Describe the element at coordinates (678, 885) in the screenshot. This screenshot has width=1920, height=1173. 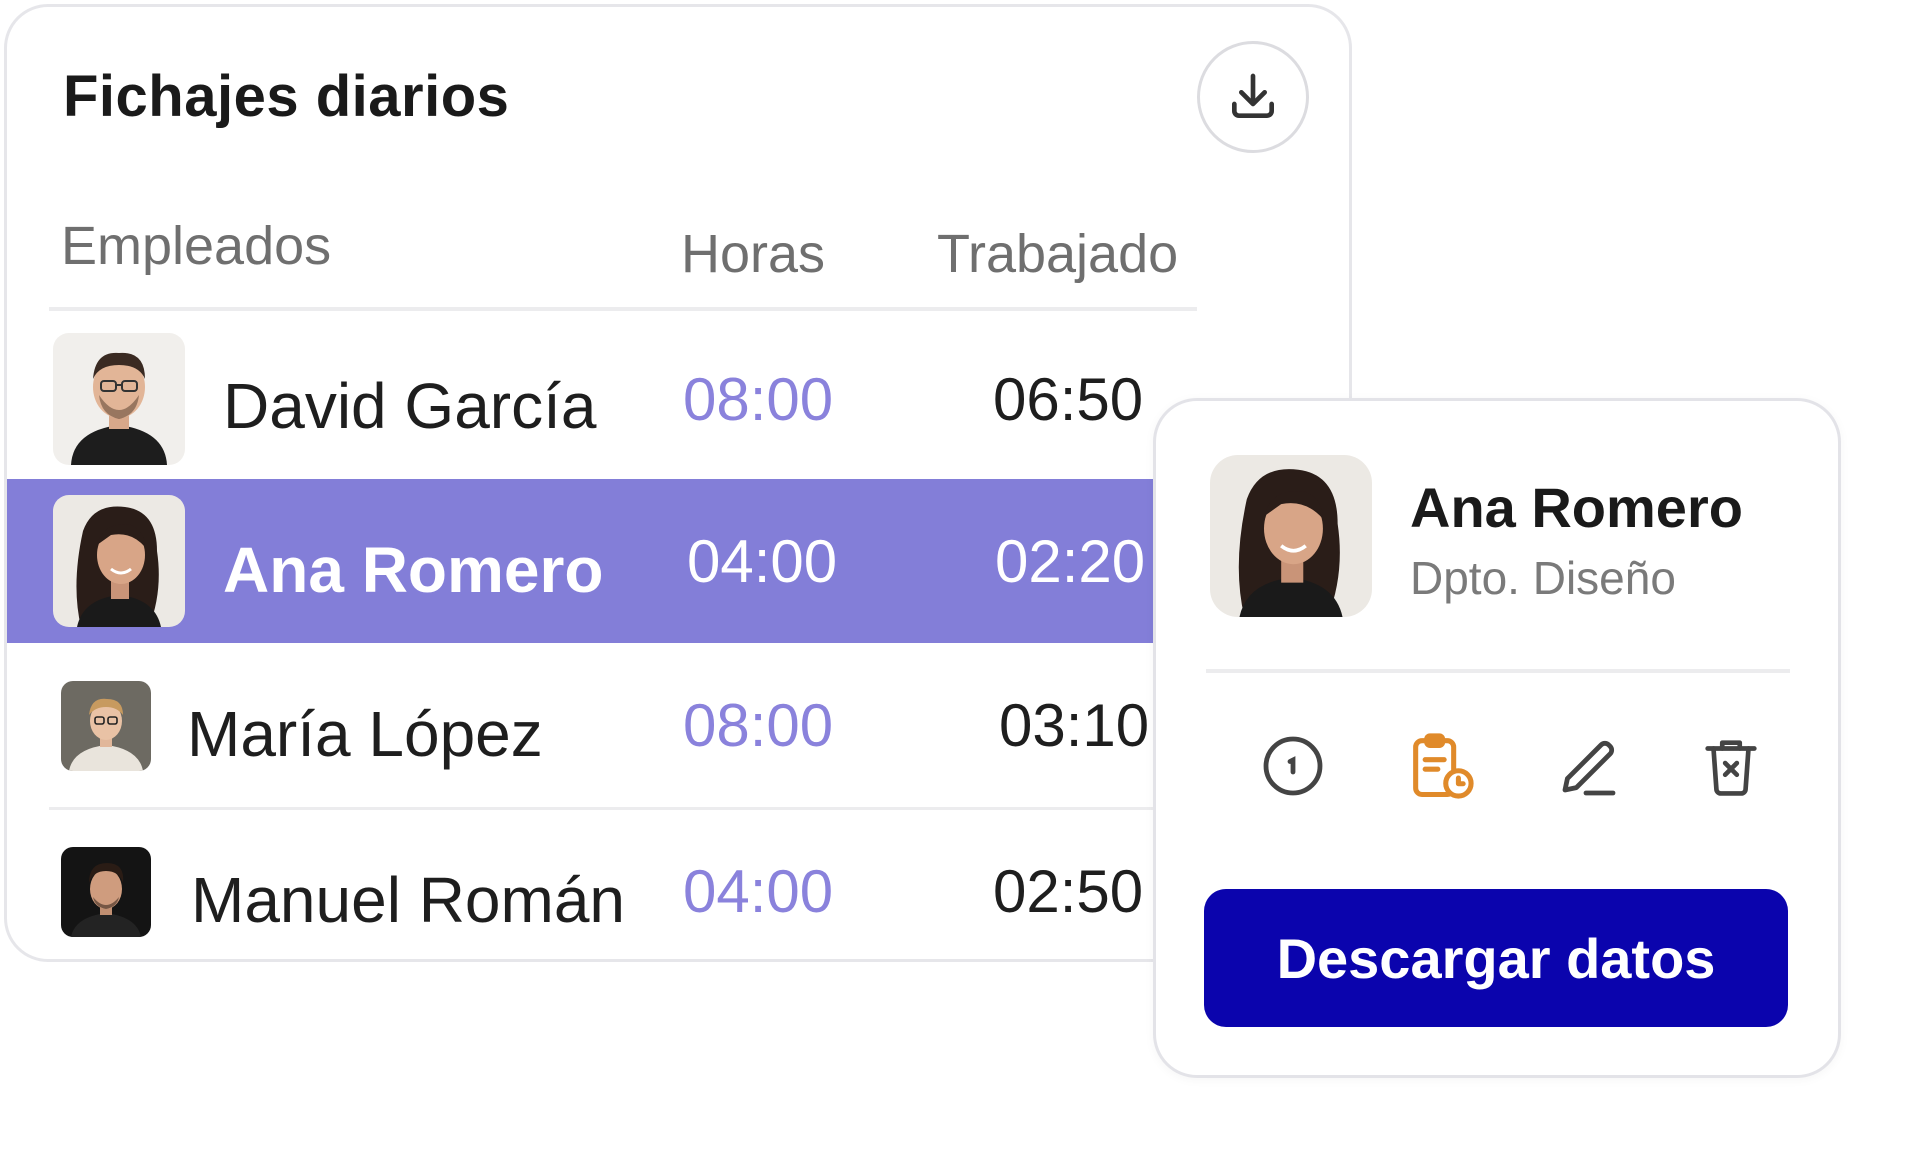
I see `table-row: Manuel Román 04:00 02:50` at that location.